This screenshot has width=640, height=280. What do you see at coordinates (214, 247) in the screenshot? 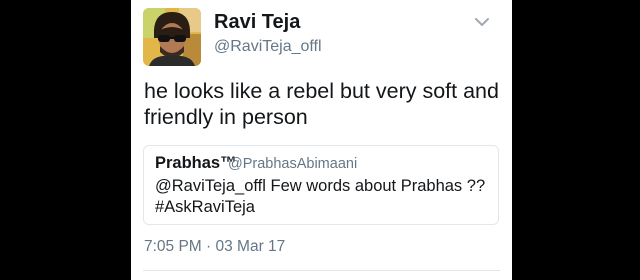
I see `tweet-timestamp: 7:05 PM · 03 Mar 17` at bounding box center [214, 247].